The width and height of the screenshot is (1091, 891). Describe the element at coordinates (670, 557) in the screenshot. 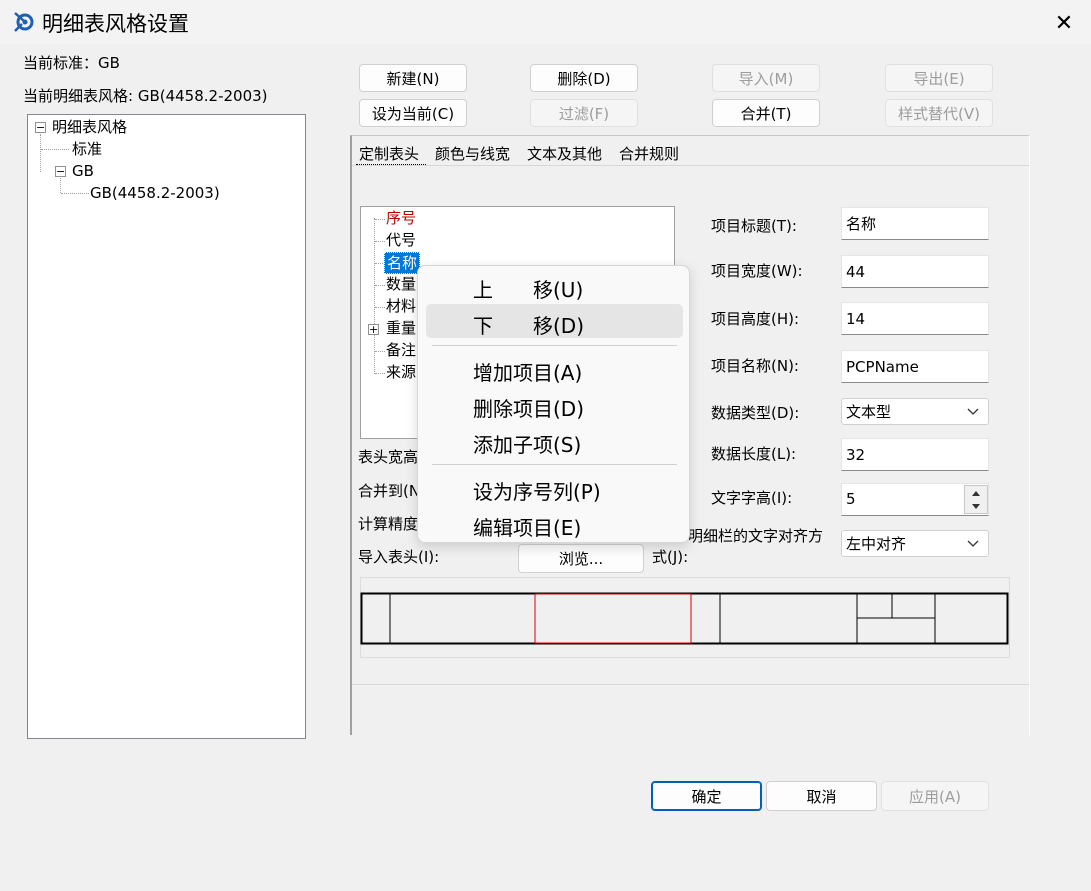

I see `align-label-cont: 式(J):` at that location.